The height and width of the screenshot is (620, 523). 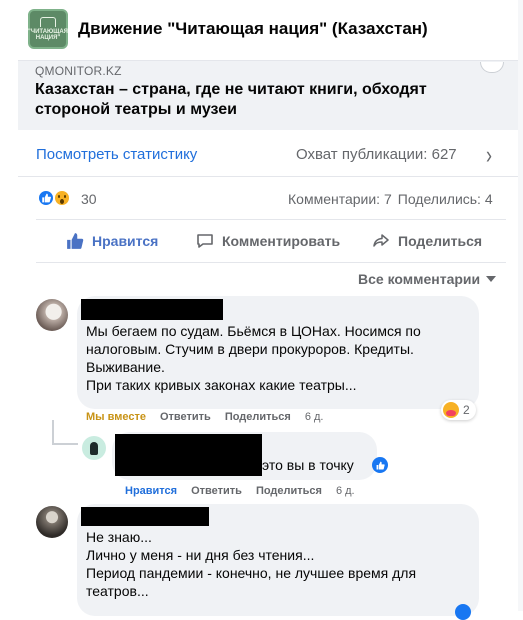 I want to click on like-reaction-icon, so click(x=46, y=198).